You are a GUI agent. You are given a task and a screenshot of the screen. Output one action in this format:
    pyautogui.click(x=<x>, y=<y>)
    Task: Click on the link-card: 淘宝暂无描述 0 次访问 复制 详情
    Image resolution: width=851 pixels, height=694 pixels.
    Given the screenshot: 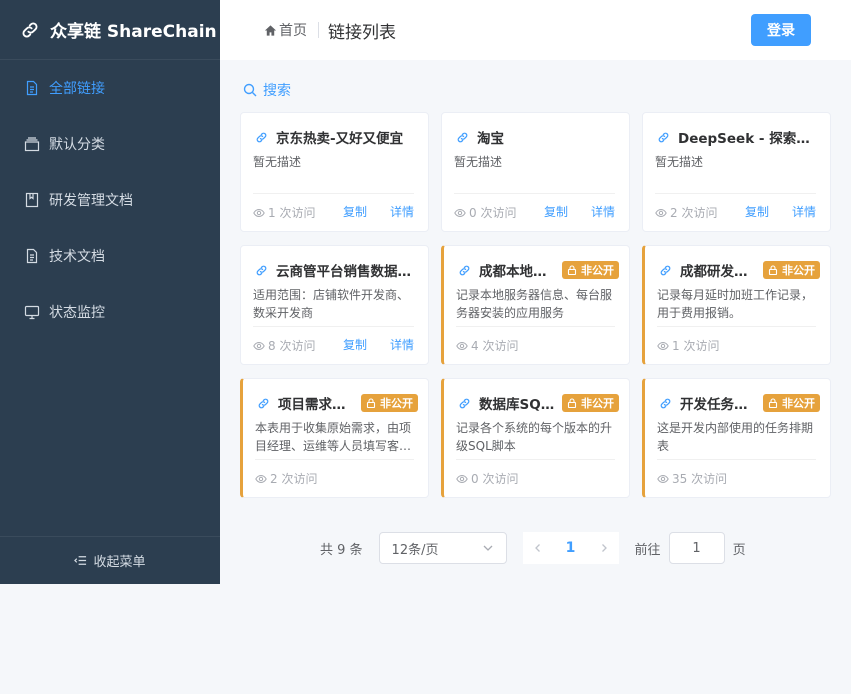 What is the action you would take?
    pyautogui.click(x=535, y=172)
    